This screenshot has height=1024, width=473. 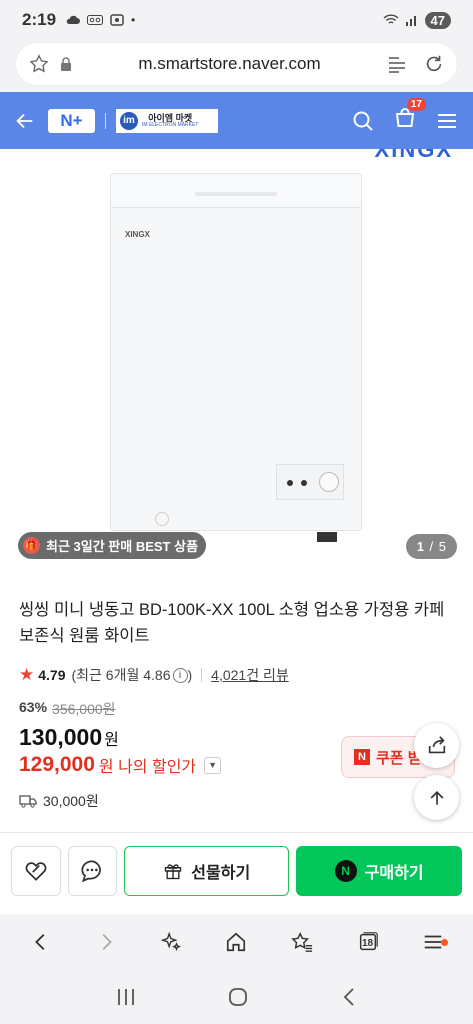 I want to click on image-counter-slash: /, so click(x=431, y=546).